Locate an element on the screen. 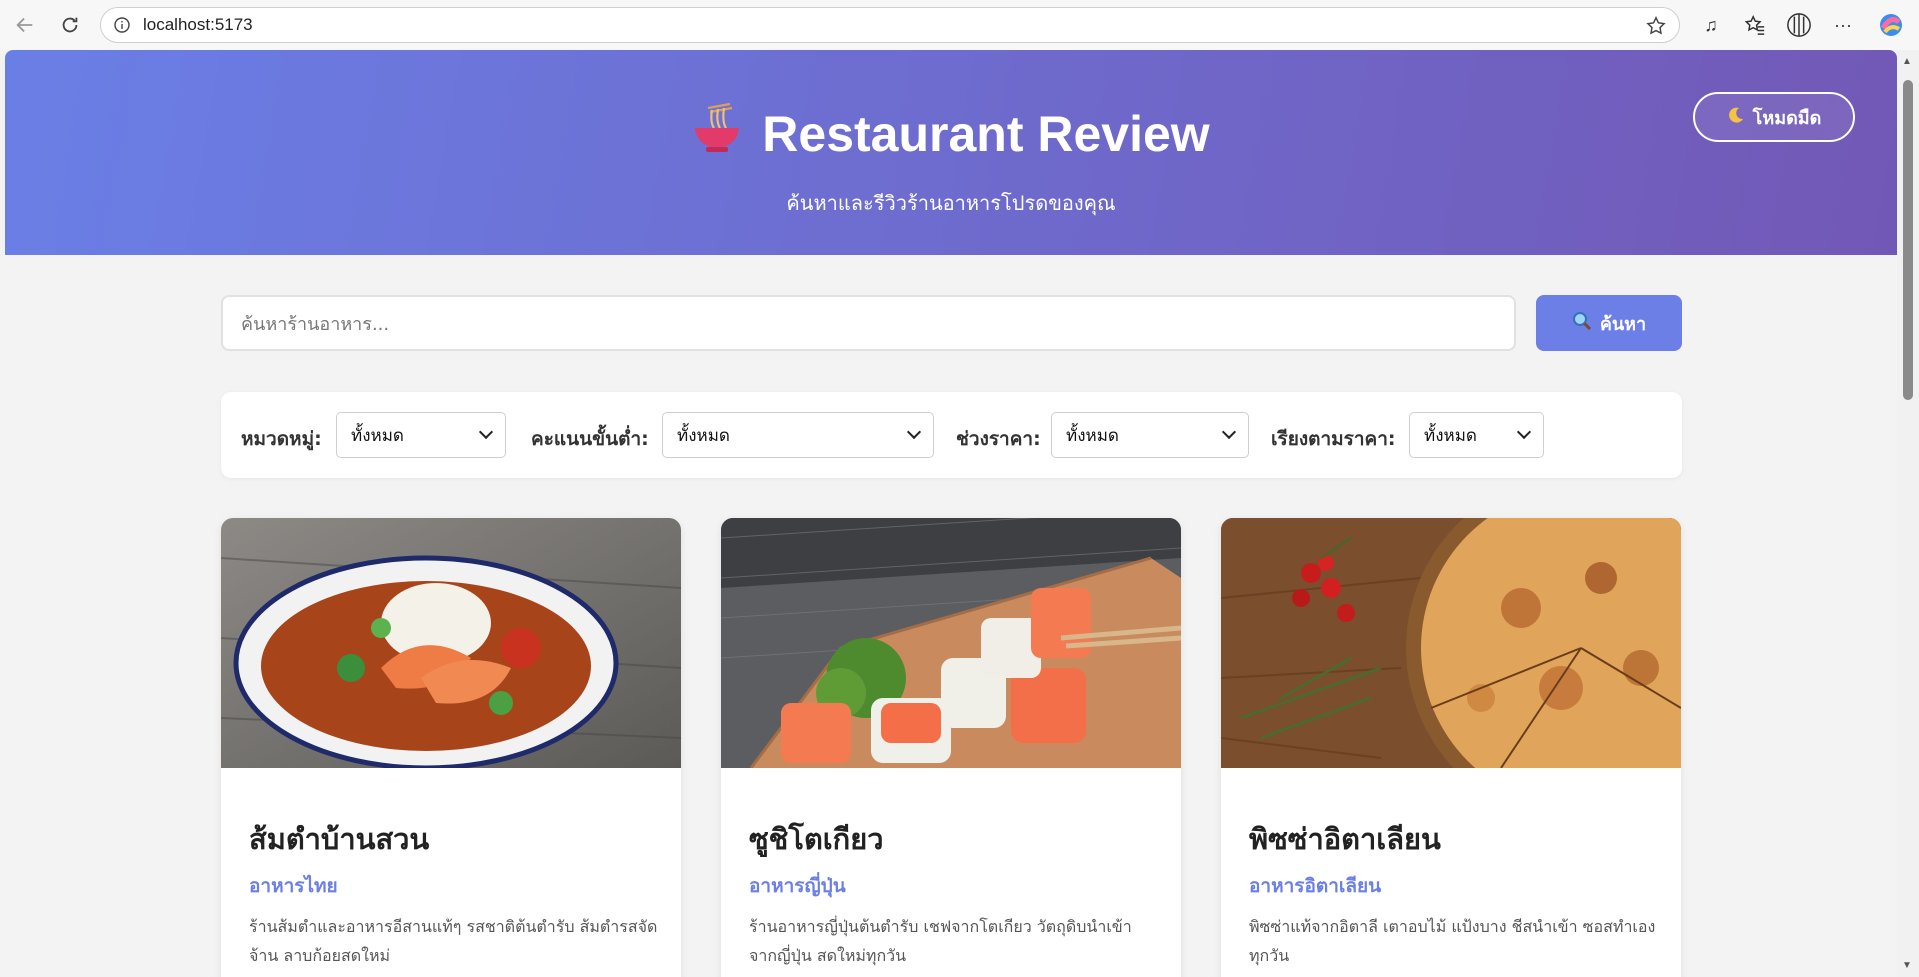  scrollbar-thumb is located at coordinates (1908, 240).